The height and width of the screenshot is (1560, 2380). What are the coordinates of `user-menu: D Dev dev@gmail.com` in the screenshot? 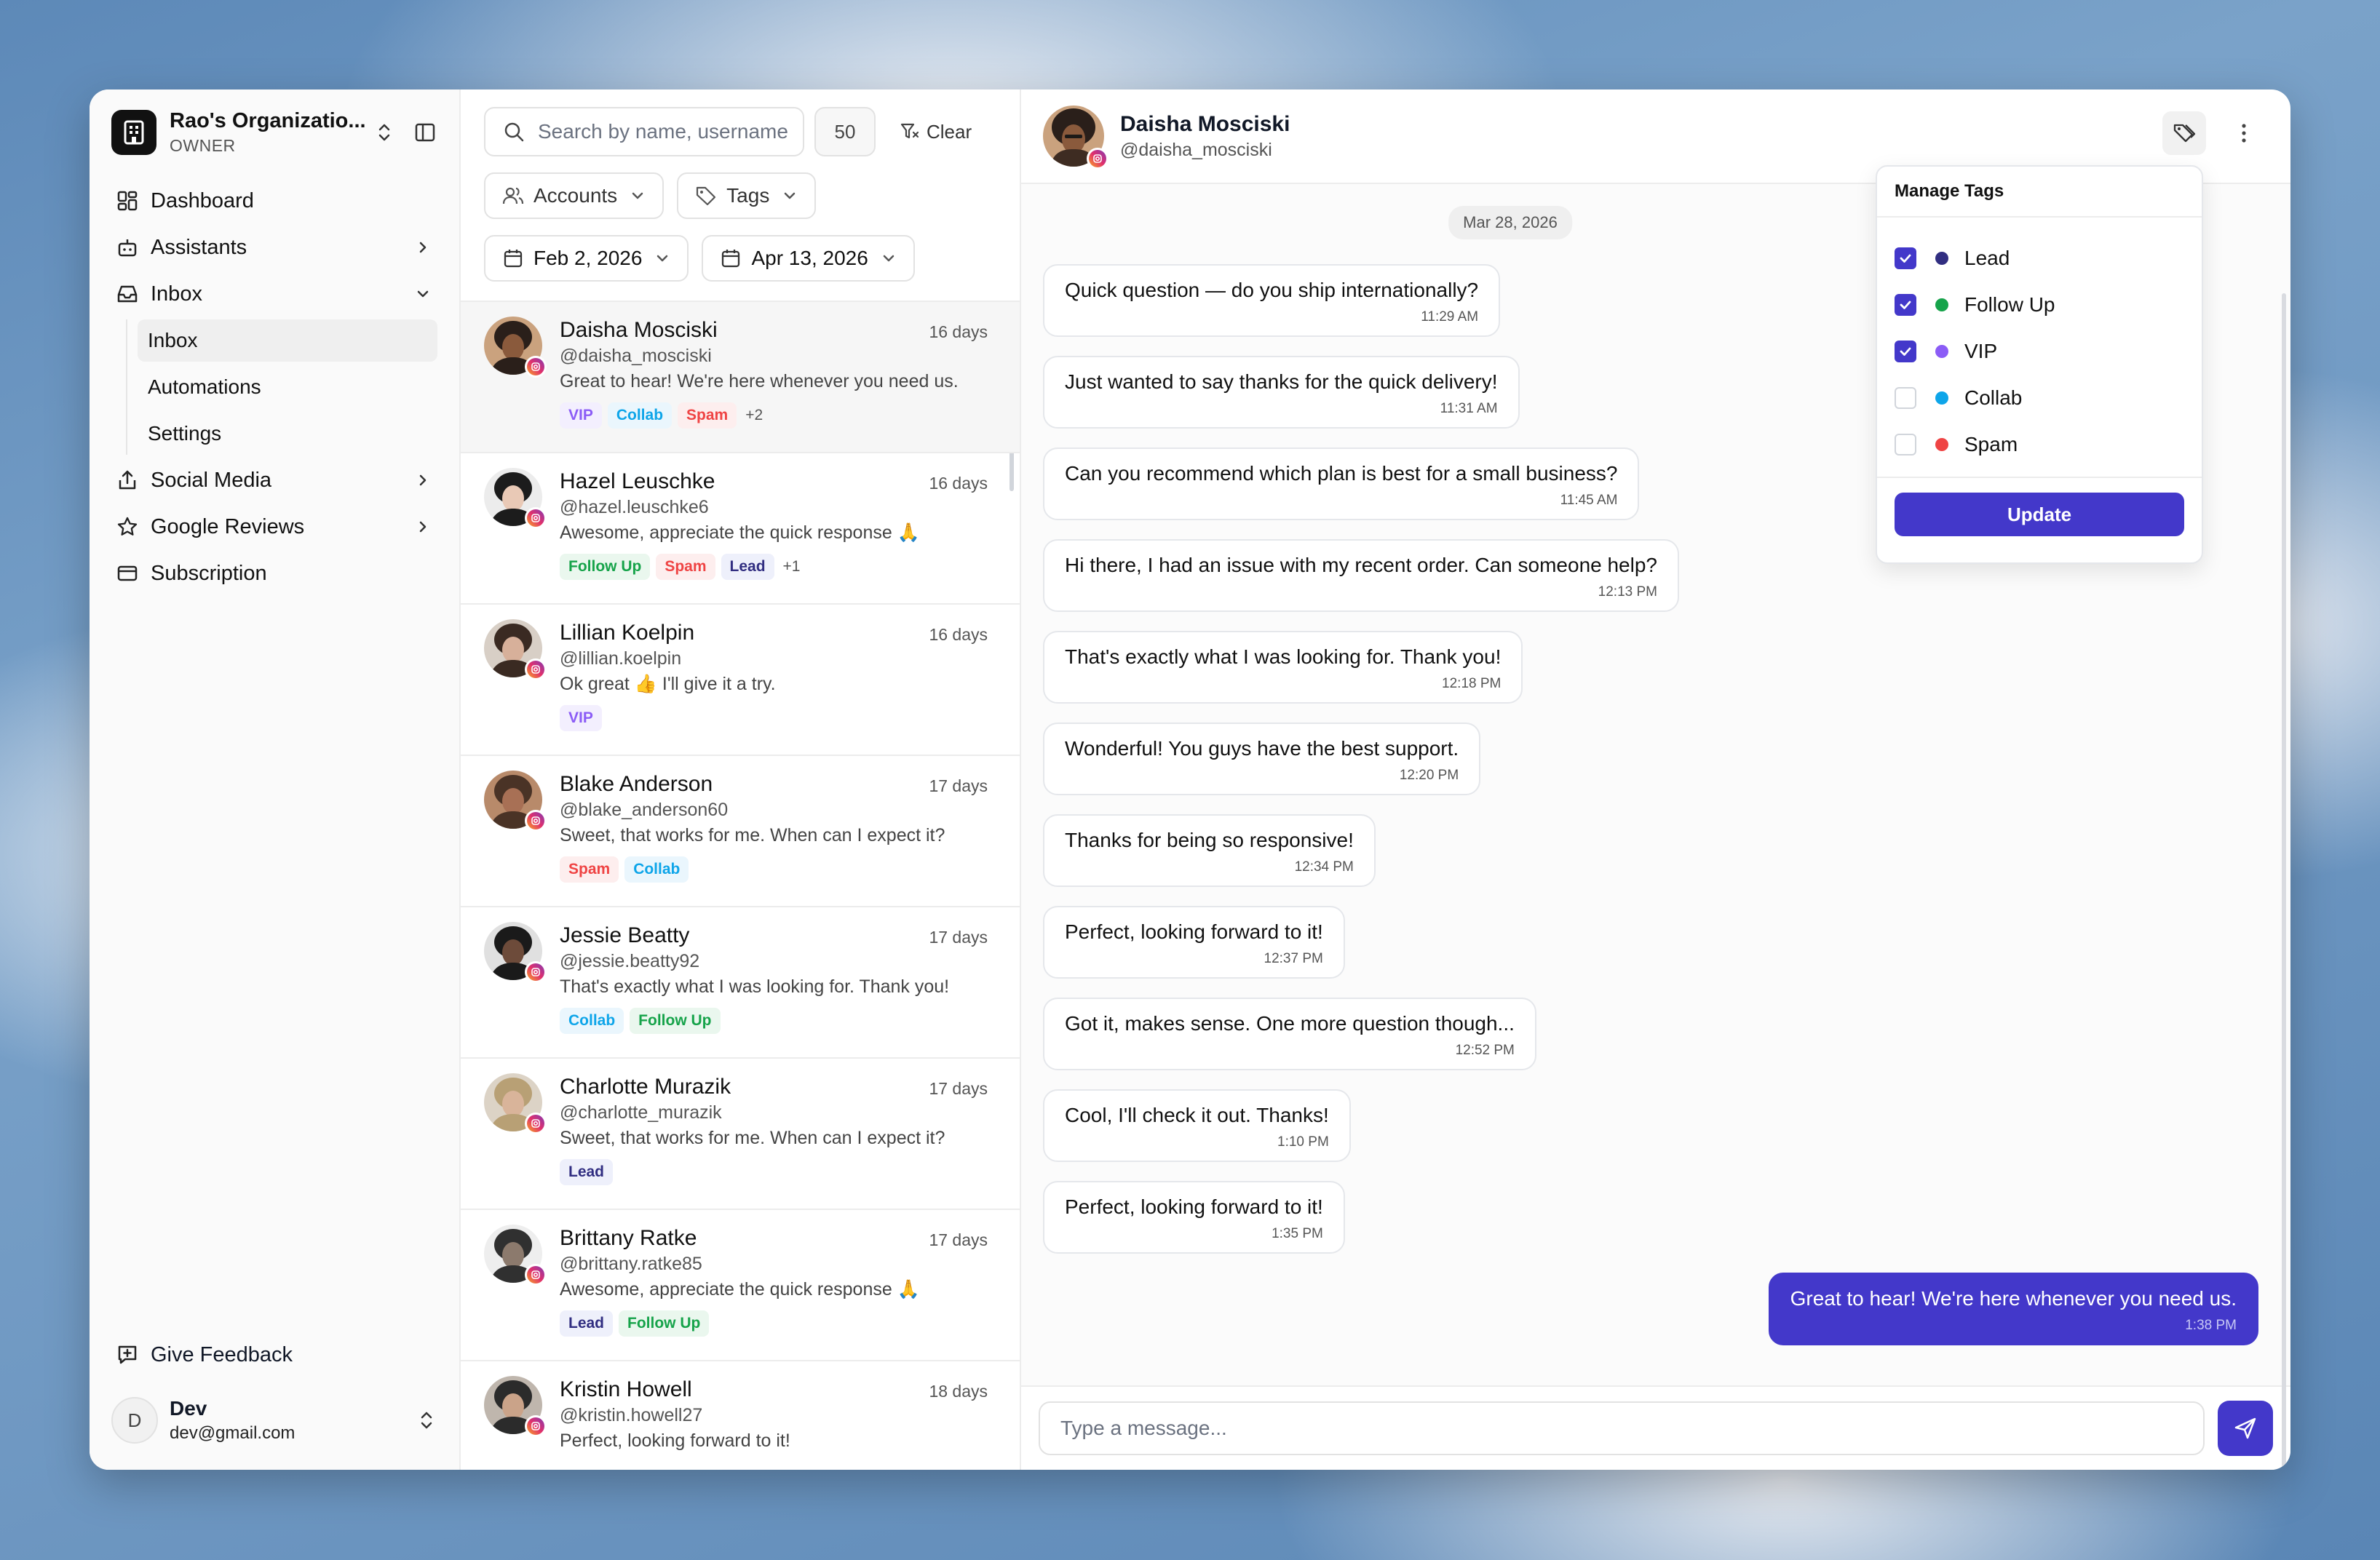 It's located at (274, 1420).